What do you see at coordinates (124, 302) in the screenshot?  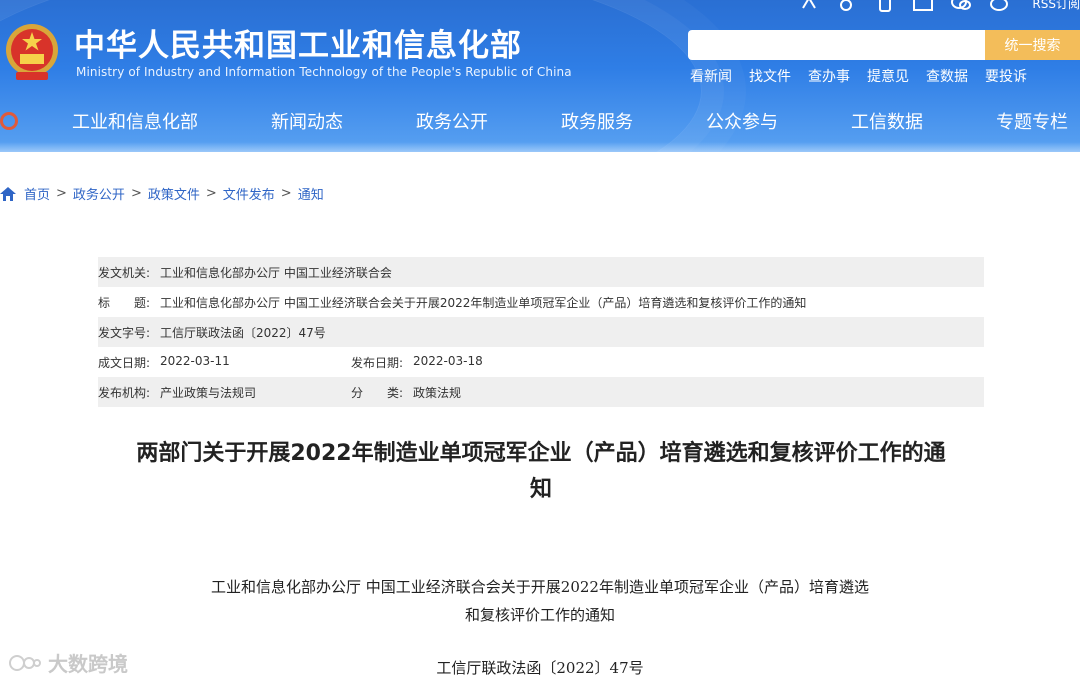 I see `meta-label: 标 题:` at bounding box center [124, 302].